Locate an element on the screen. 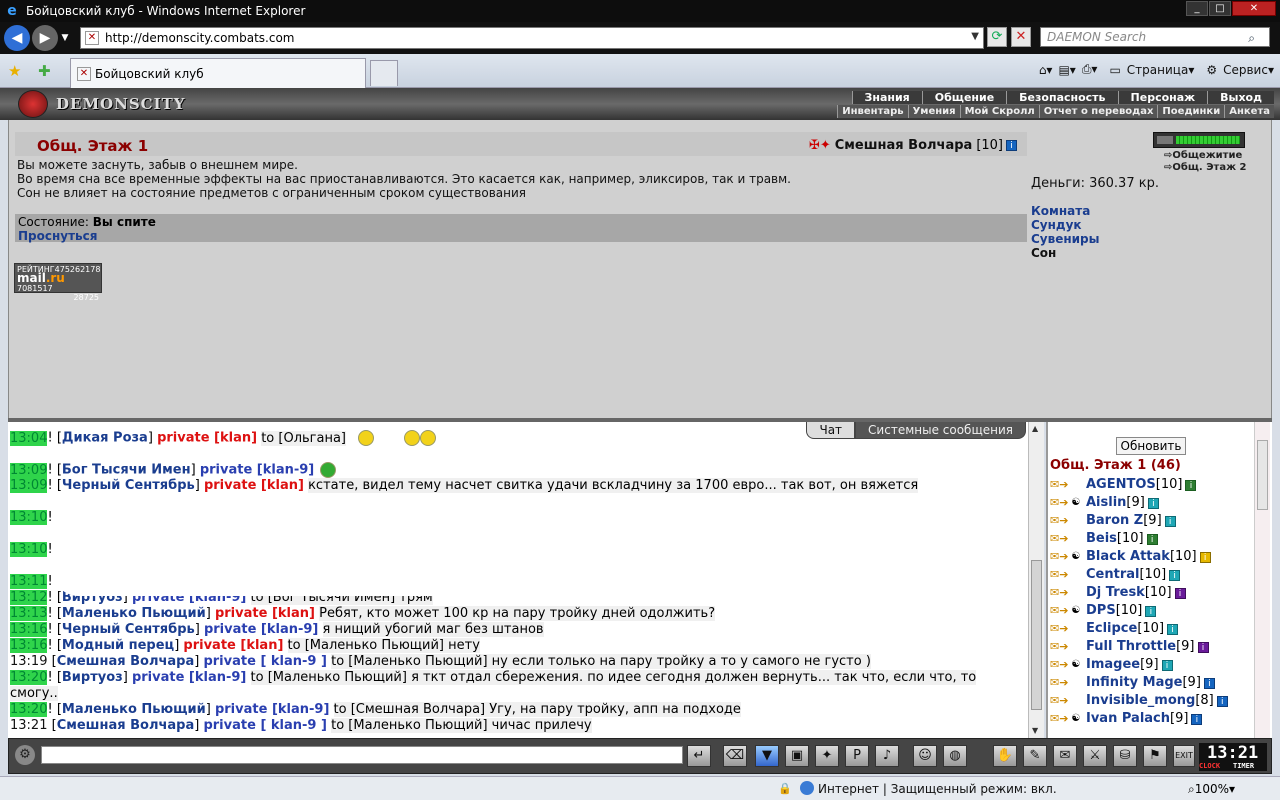  exit-icon: EXIT is located at coordinates (1184, 756).